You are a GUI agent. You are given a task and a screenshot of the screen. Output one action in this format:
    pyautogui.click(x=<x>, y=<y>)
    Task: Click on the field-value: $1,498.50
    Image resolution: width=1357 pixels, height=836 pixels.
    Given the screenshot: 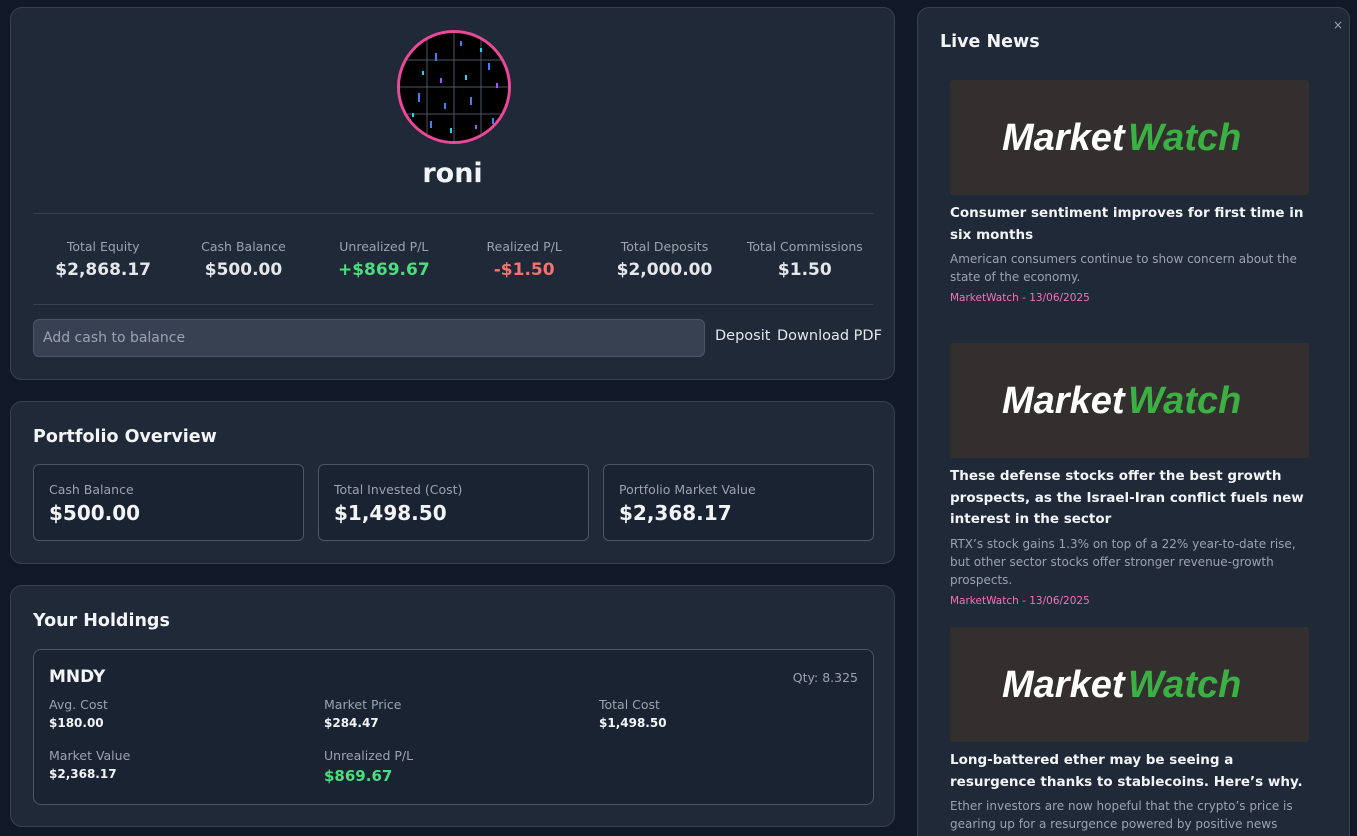 What is the action you would take?
    pyautogui.click(x=633, y=723)
    